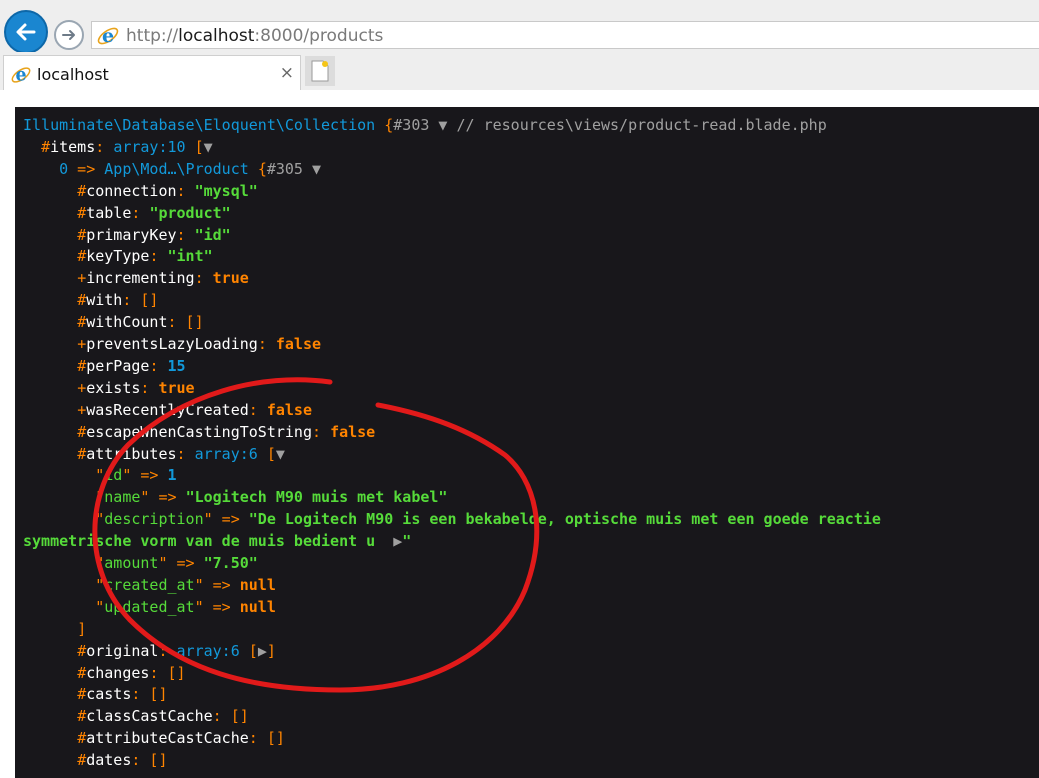 The width and height of the screenshot is (1039, 778). I want to click on dump-token: false, so click(289, 409).